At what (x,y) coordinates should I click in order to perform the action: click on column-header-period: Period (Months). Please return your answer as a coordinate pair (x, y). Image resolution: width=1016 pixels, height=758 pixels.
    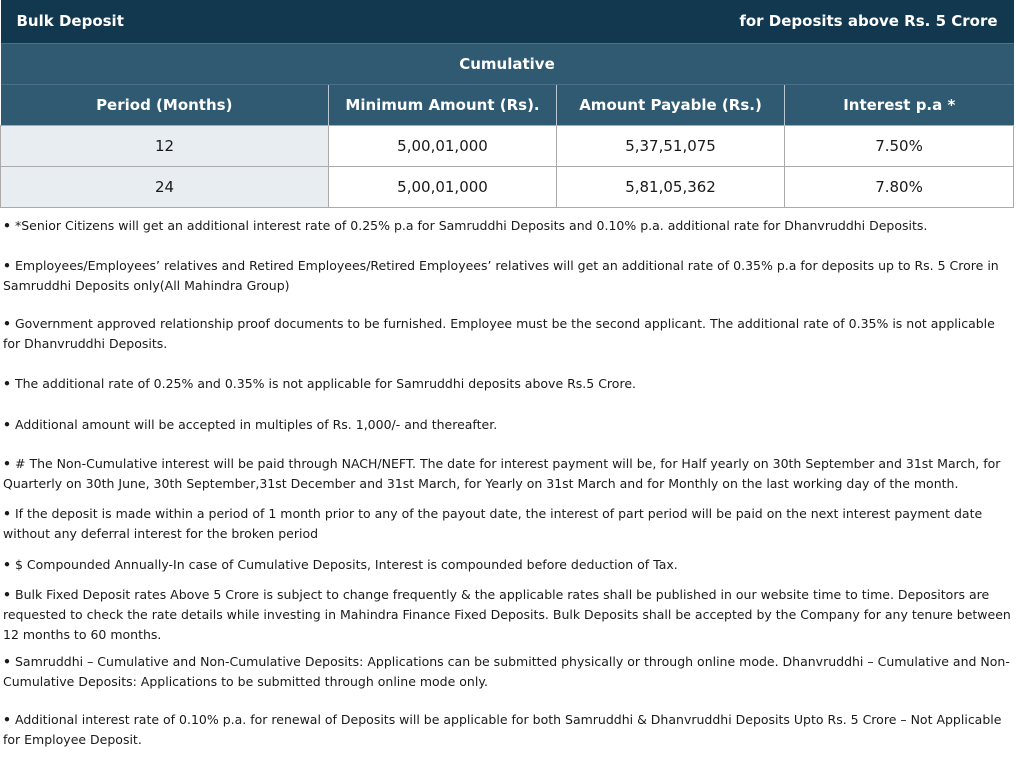
    Looking at the image, I should click on (164, 104).